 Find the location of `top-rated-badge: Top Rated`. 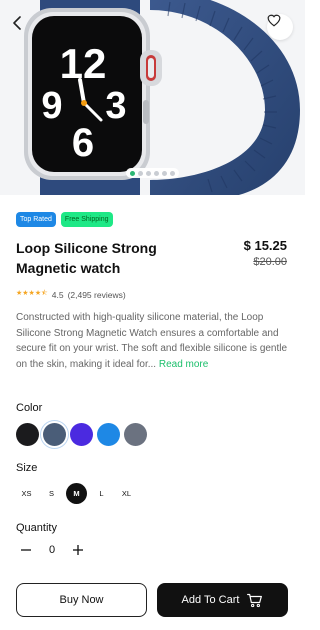

top-rated-badge: Top Rated is located at coordinates (36, 219).